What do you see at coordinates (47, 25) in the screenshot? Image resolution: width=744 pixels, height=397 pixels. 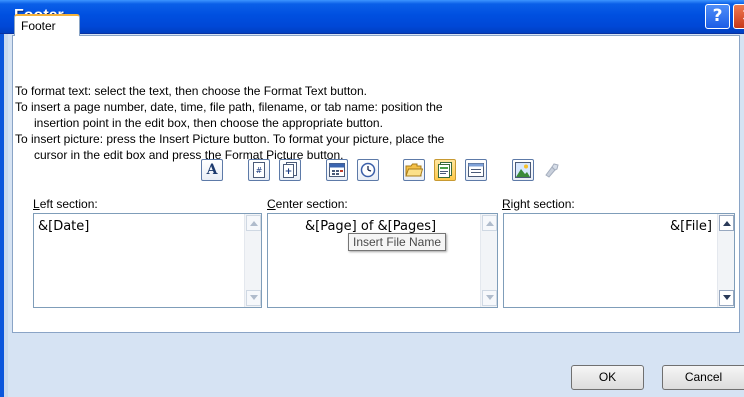 I see `tab-footer: Footer` at bounding box center [47, 25].